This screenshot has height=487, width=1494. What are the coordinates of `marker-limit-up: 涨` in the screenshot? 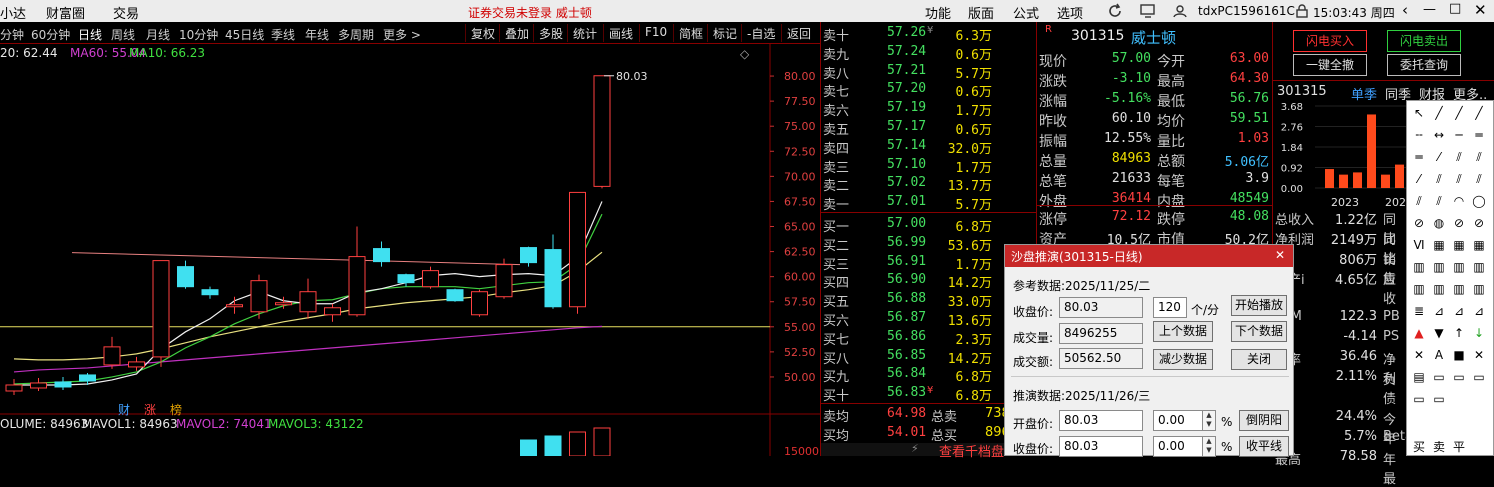 It's located at (150, 409).